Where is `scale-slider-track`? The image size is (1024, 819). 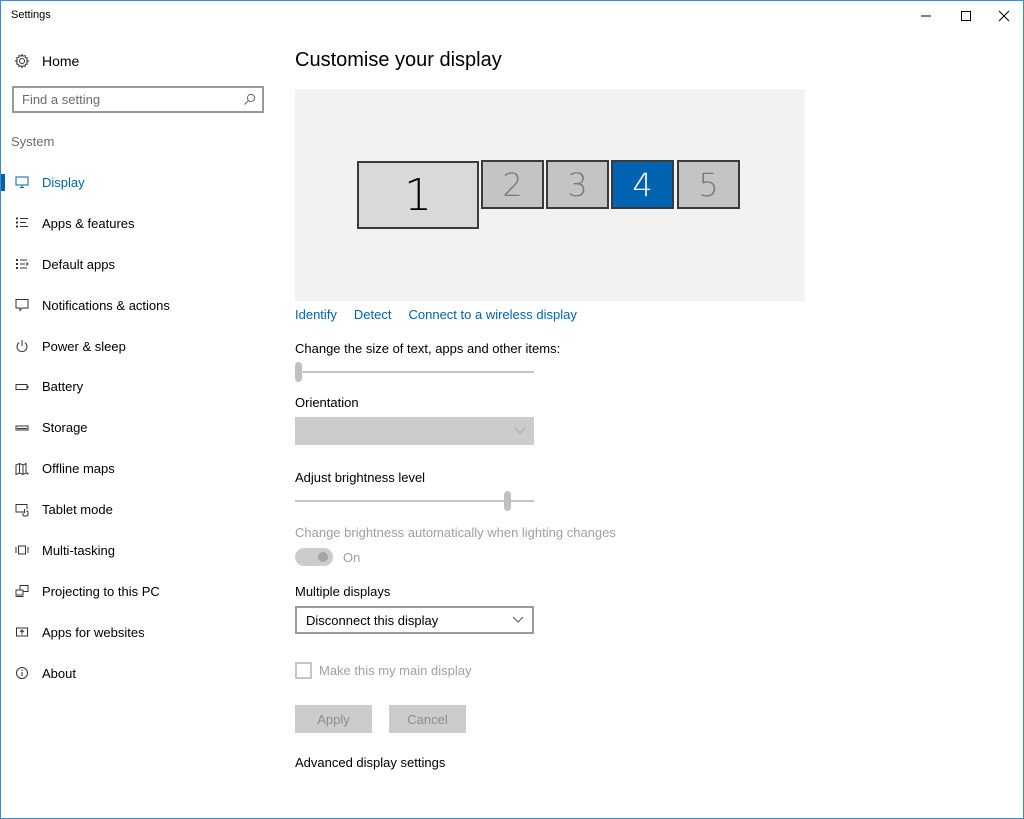
scale-slider-track is located at coordinates (414, 372).